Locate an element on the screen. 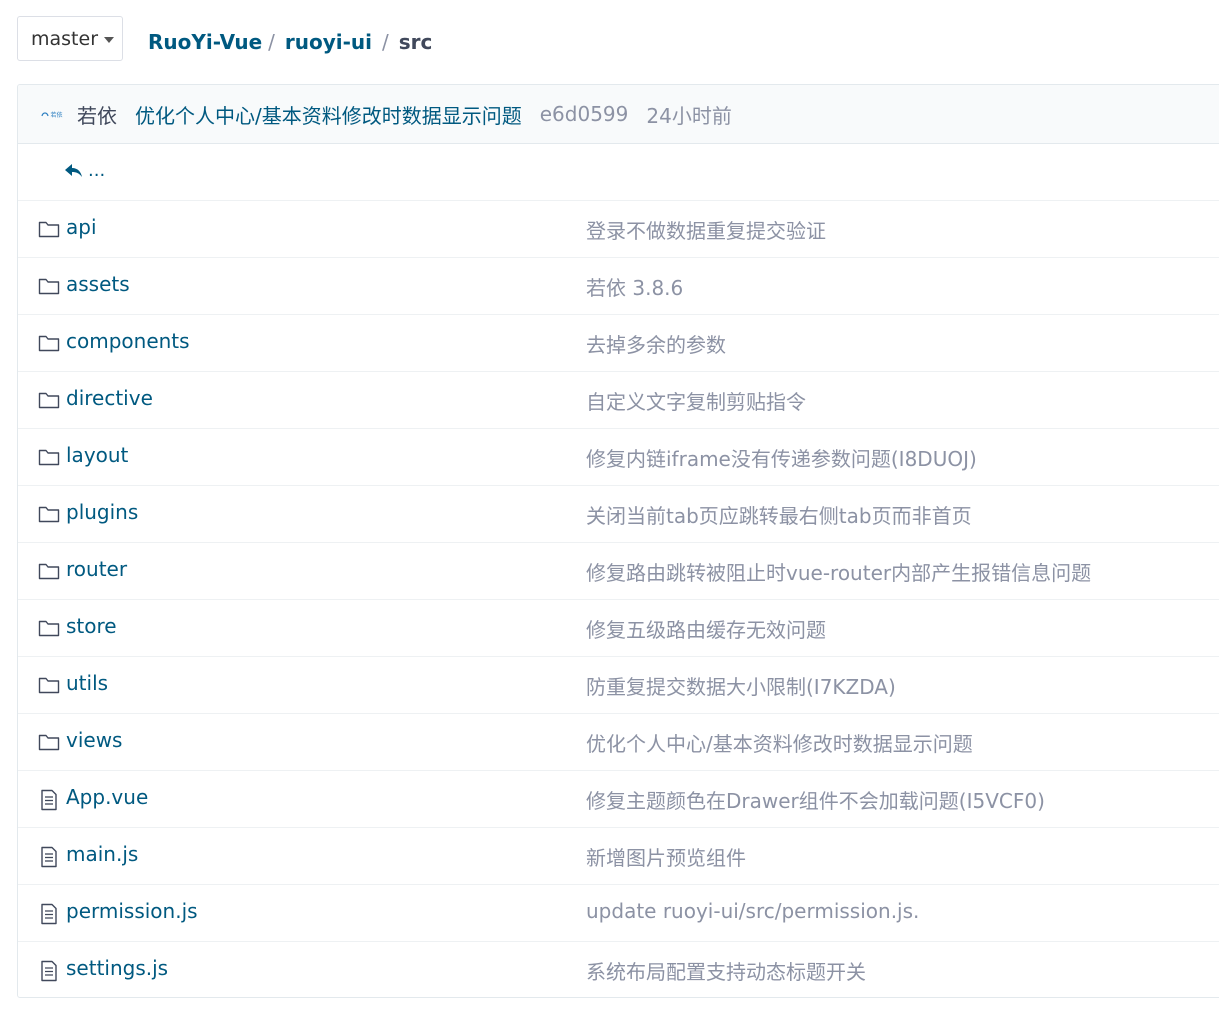 Image resolution: width=1219 pixels, height=1011 pixels. file-name-link: router is located at coordinates (96, 569).